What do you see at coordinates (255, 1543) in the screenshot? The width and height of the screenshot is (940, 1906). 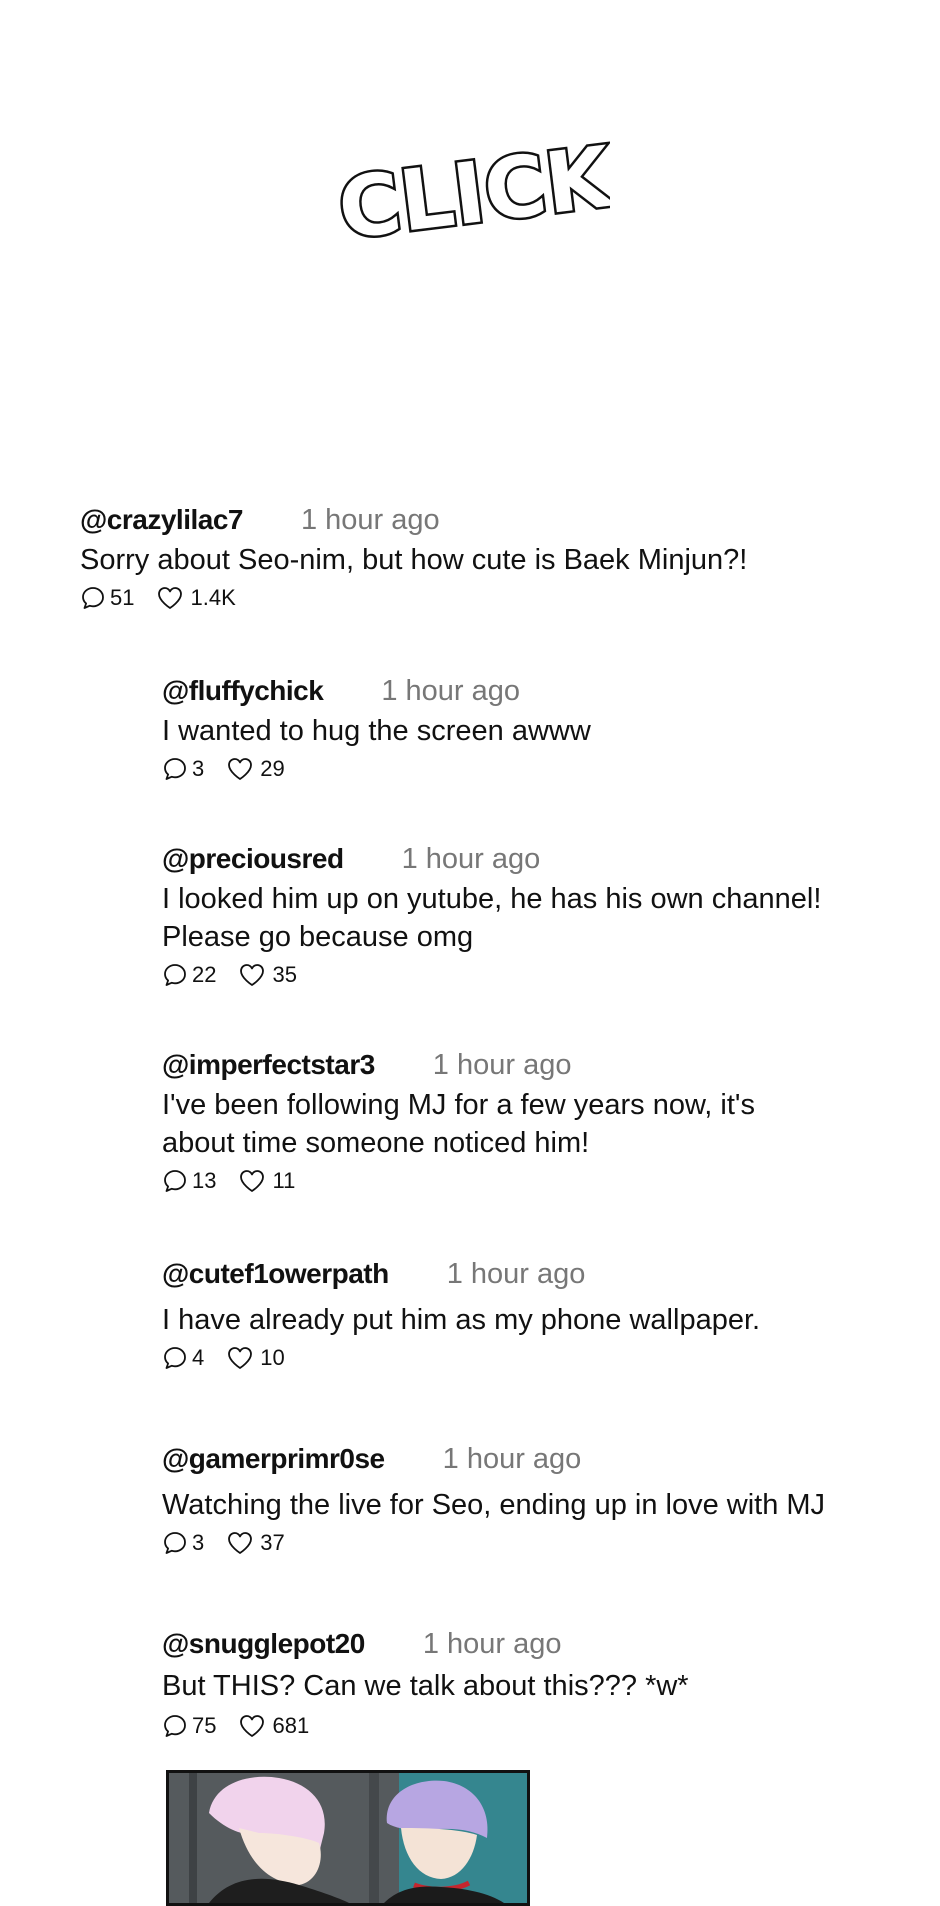 I see `like-button: 37` at bounding box center [255, 1543].